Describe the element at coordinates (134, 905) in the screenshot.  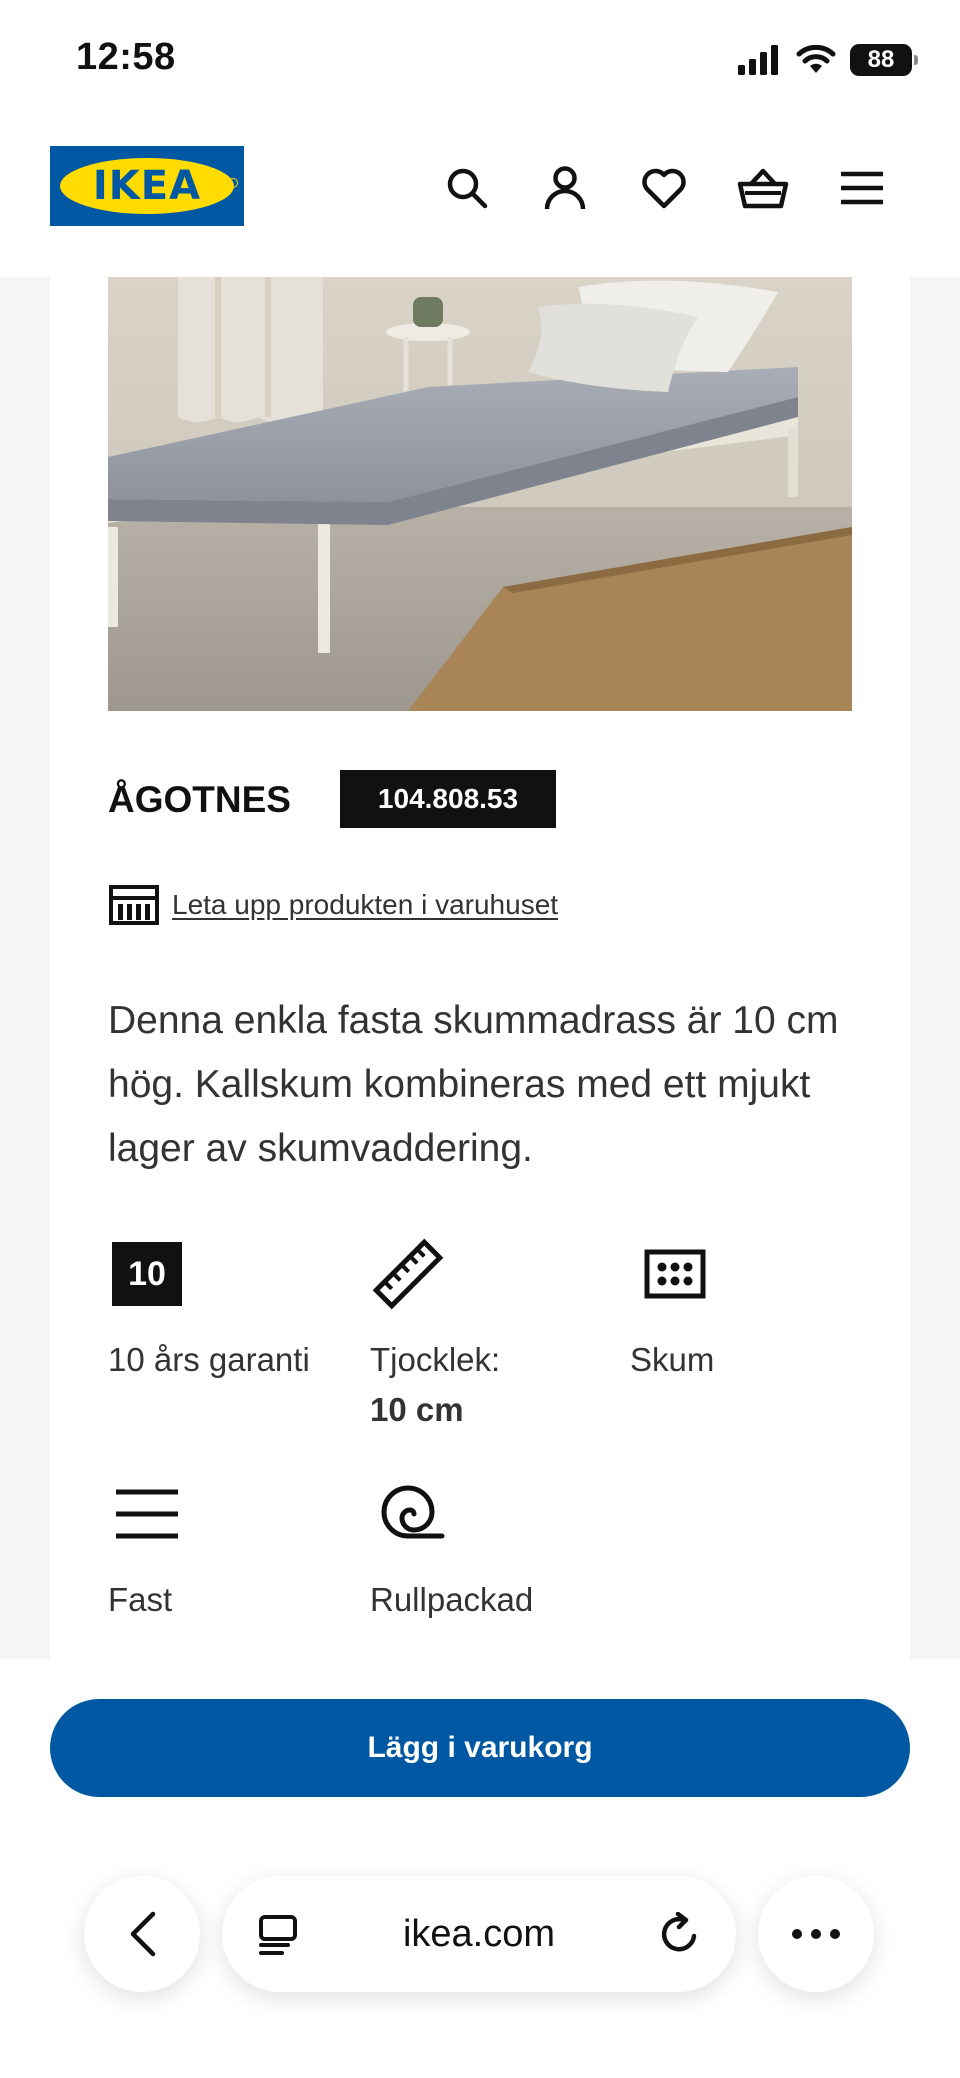
I see `store-icon` at that location.